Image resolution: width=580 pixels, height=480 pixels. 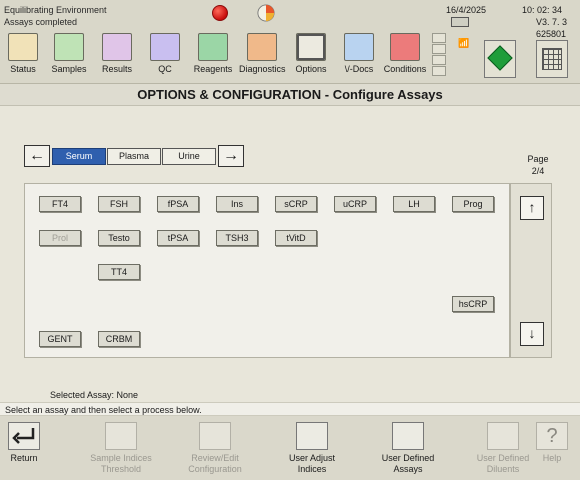 What do you see at coordinates (551, 34) in the screenshot?
I see `serial-number: 625801` at bounding box center [551, 34].